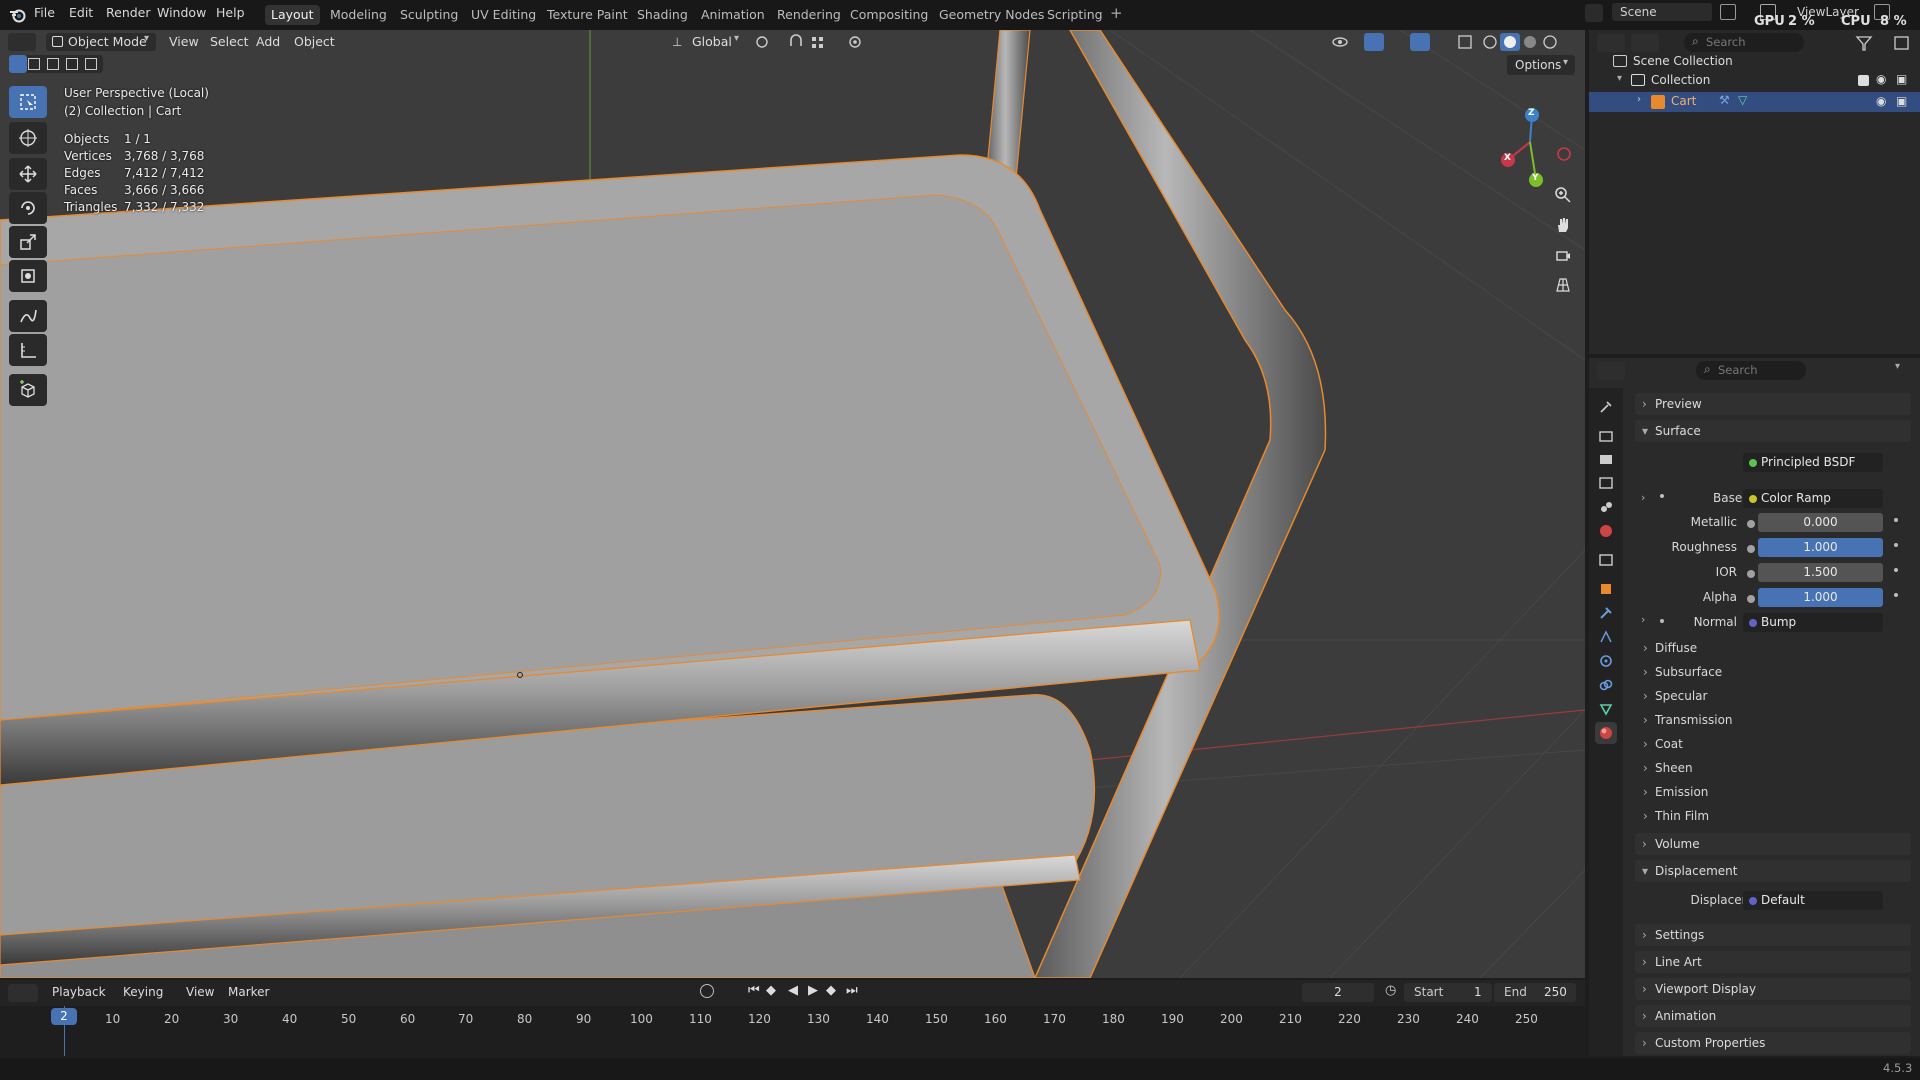  I want to click on transform-orientation-dropdown: ⊥ Global ▾, so click(708, 42).